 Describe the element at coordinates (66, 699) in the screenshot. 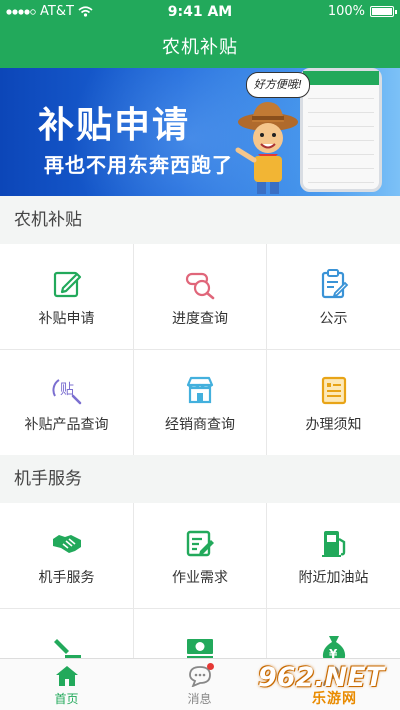

I see `tab-label: 首页` at that location.